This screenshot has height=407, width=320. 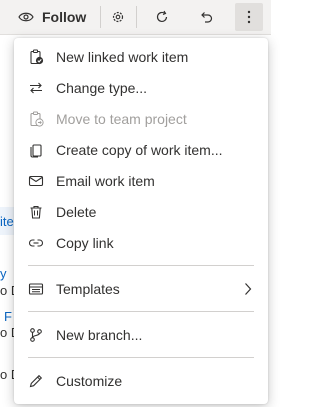 I want to click on new-linked-item-icon, so click(x=36, y=57).